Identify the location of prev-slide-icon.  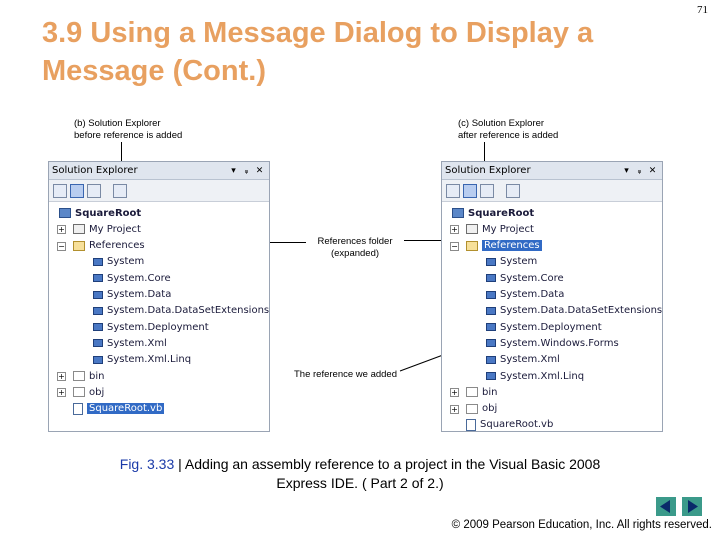
(665, 506).